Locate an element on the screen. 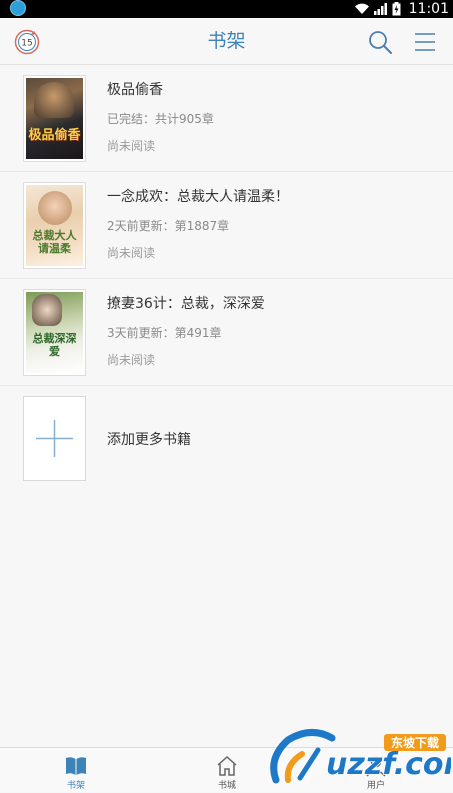 This screenshot has width=453, height=793. book-cover: 总裁深深爱 is located at coordinates (54, 332).